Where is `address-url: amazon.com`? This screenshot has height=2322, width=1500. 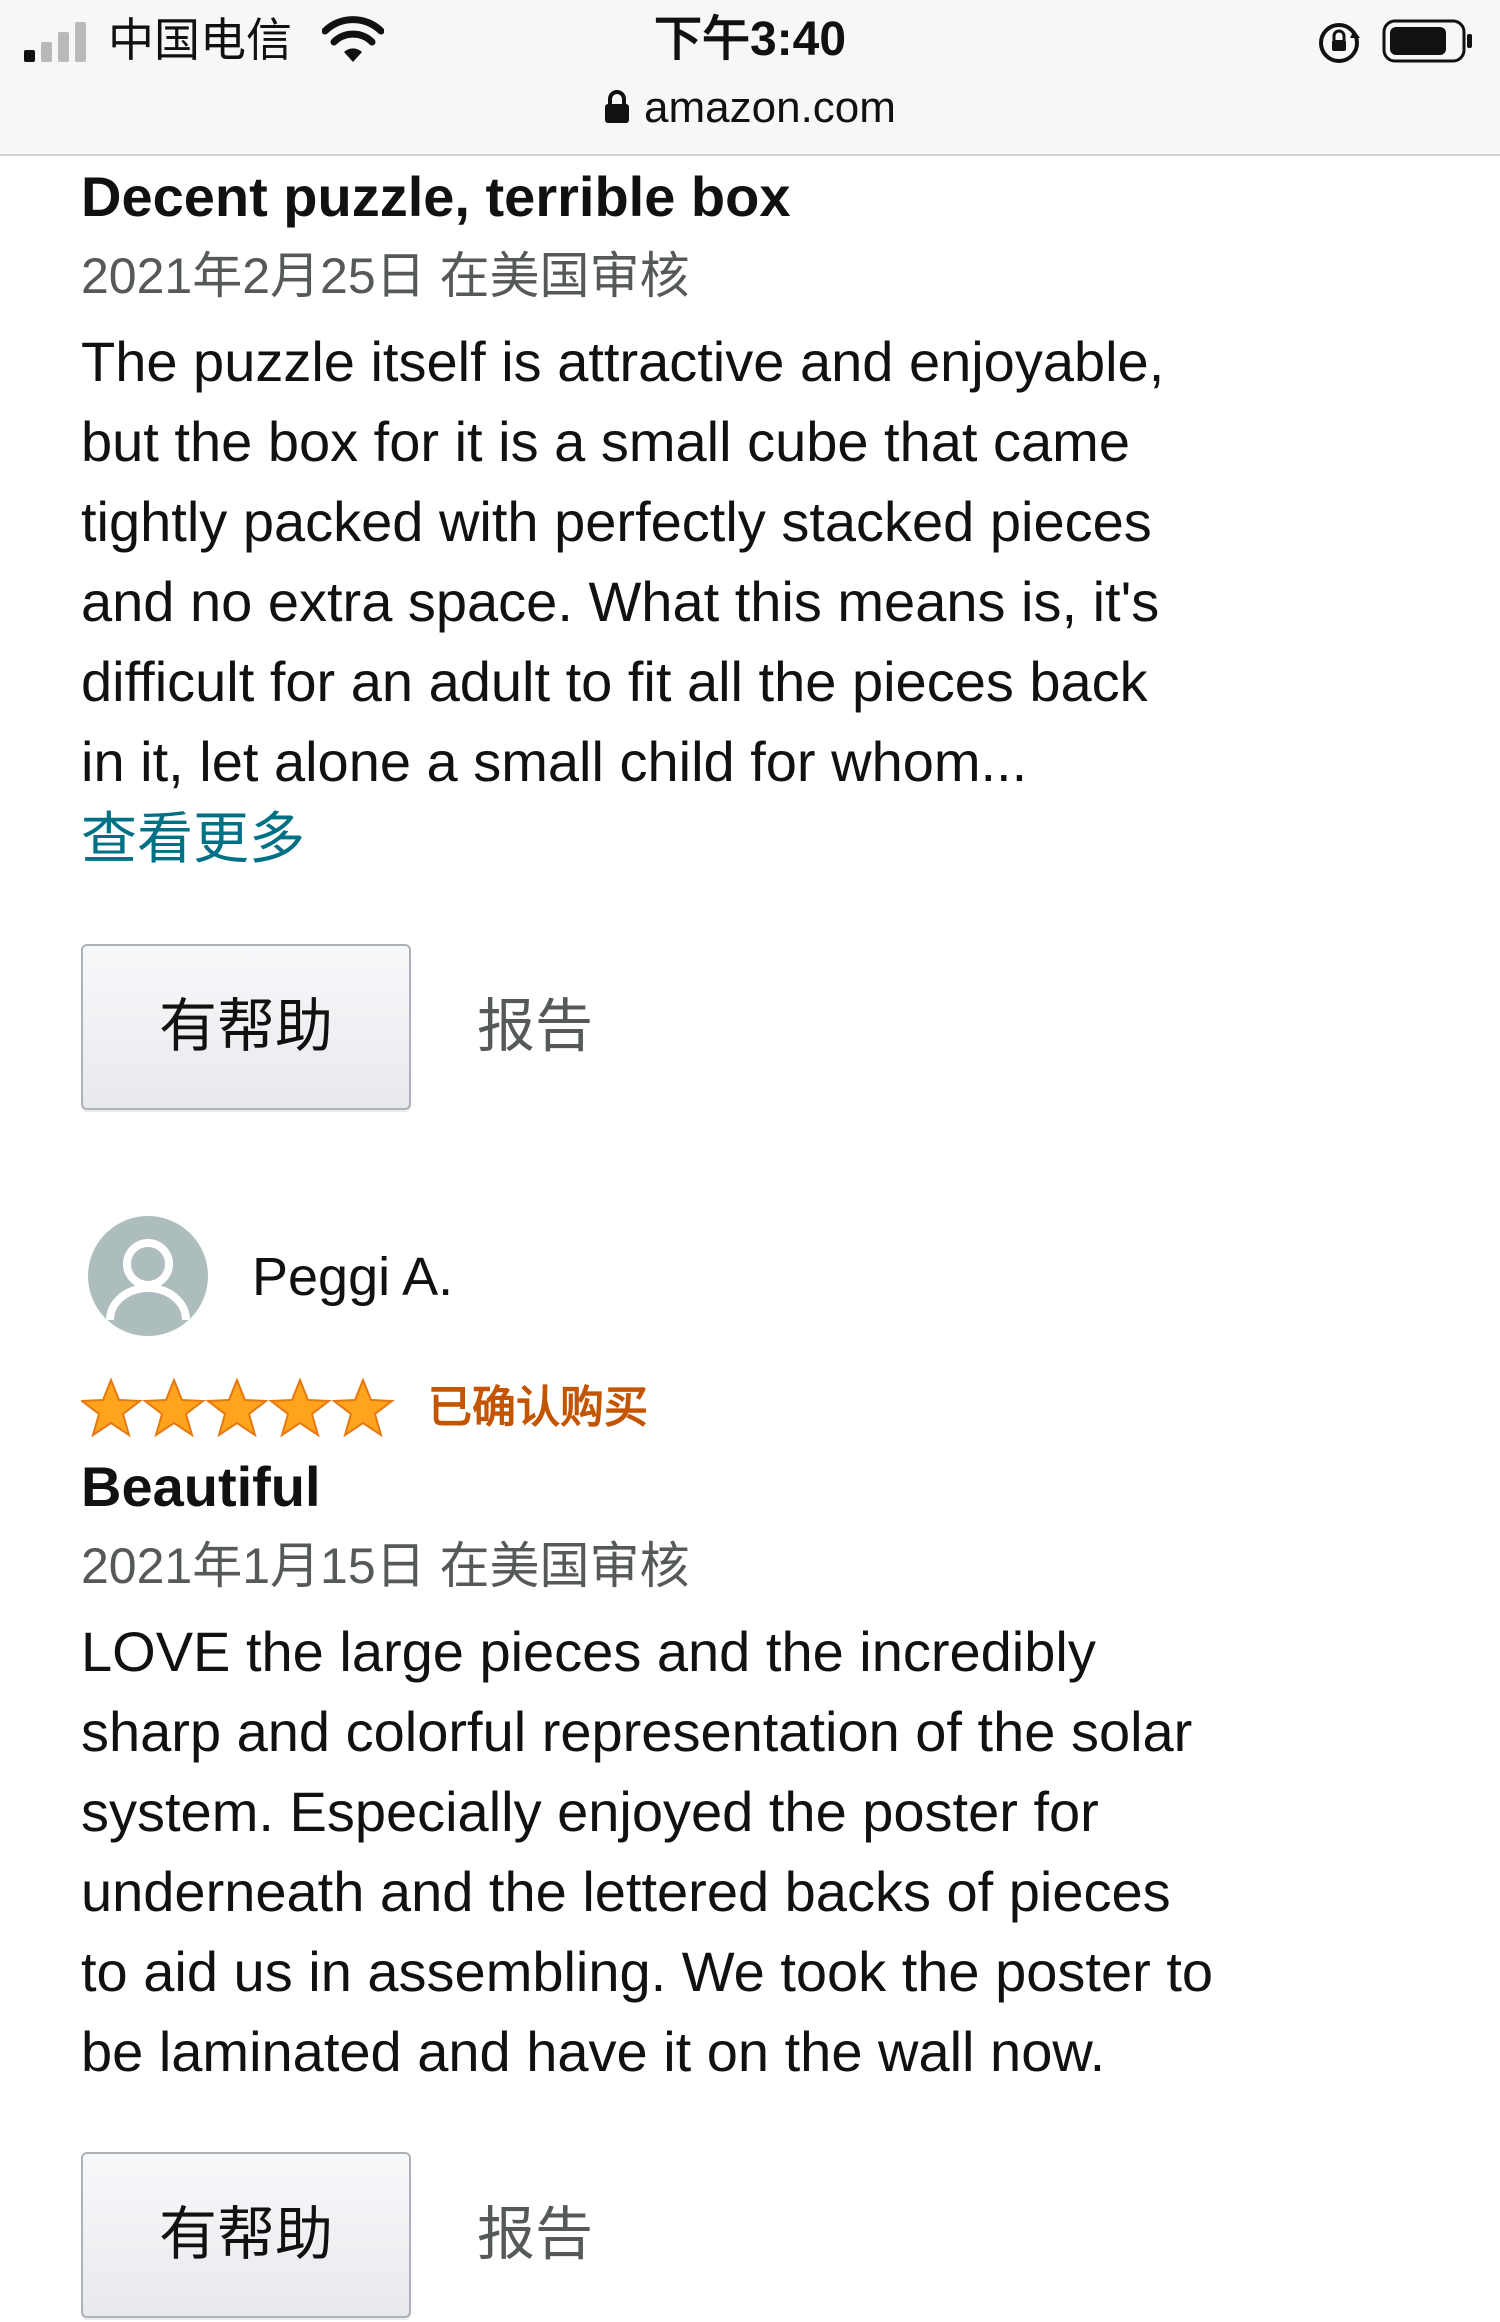 address-url: amazon.com is located at coordinates (770, 107).